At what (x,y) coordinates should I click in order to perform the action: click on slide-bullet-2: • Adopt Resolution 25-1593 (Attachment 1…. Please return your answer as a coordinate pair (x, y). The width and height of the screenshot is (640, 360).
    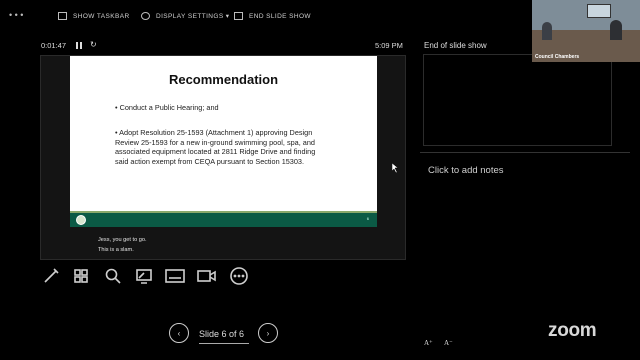
    Looking at the image, I should click on (215, 147).